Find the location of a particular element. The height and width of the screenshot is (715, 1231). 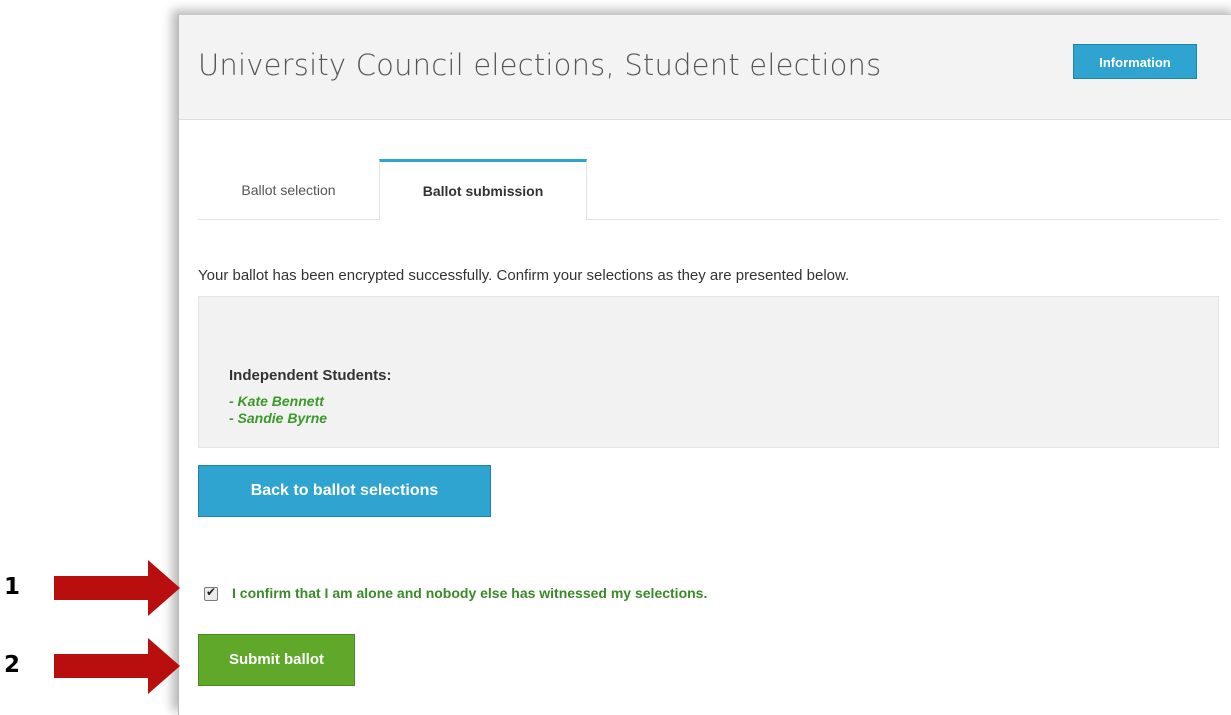

checkmark-icon: ✔ is located at coordinates (211, 592).